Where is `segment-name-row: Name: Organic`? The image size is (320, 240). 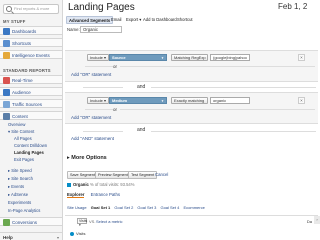
segment-name-row: Name: Organic is located at coordinates (94, 29).